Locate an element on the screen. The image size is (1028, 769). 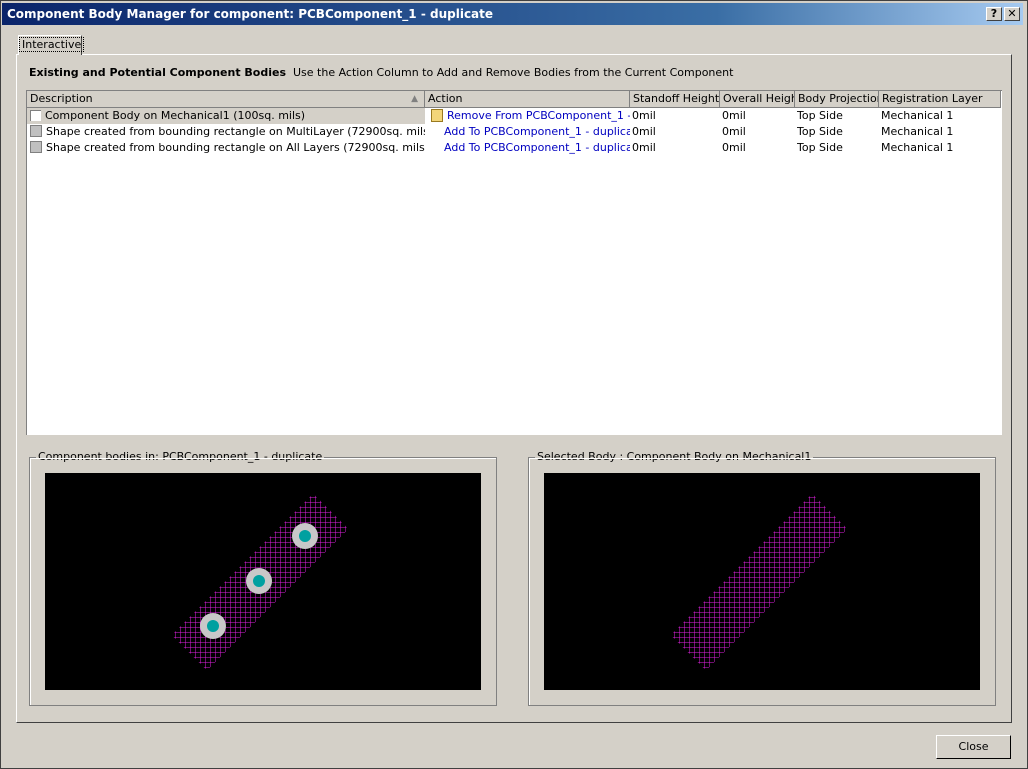
tab-interactive: Interactive is located at coordinates (51, 45).